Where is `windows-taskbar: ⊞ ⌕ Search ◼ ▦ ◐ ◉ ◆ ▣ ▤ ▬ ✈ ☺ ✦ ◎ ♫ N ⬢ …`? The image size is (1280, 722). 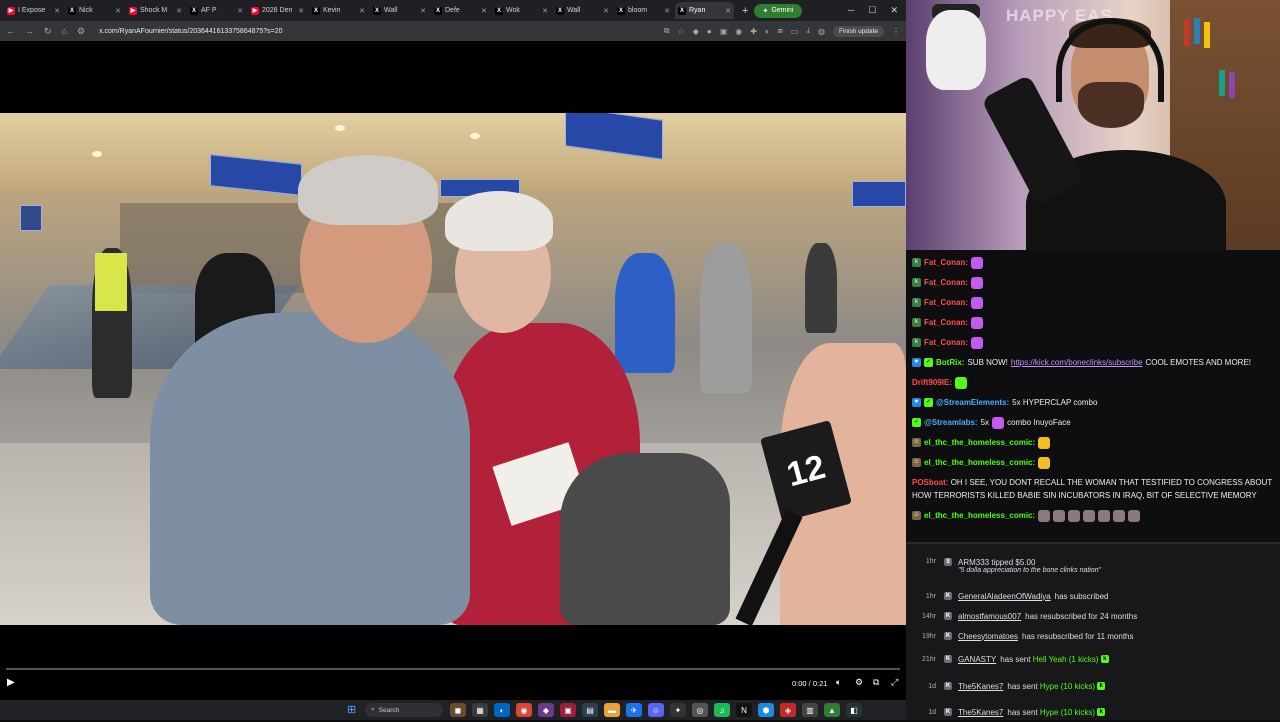
windows-taskbar: ⊞ ⌕ Search ◼ ▦ ◐ ◉ ◆ ▣ ▤ ▬ ✈ ☺ ✦ ◎ ♫ N ⬢ … is located at coordinates (453, 710).